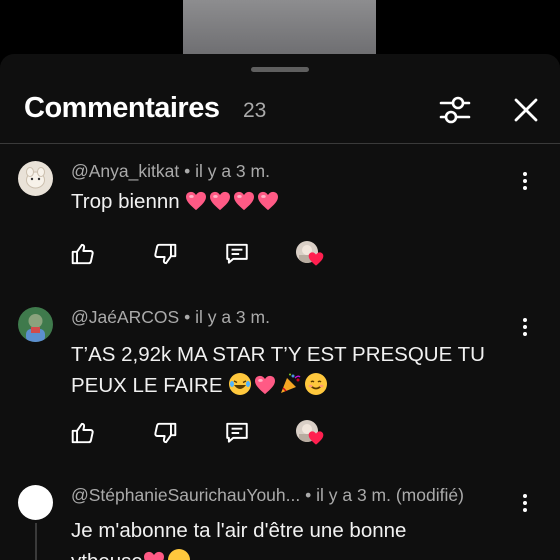  I want to click on filter-button, so click(455, 110).